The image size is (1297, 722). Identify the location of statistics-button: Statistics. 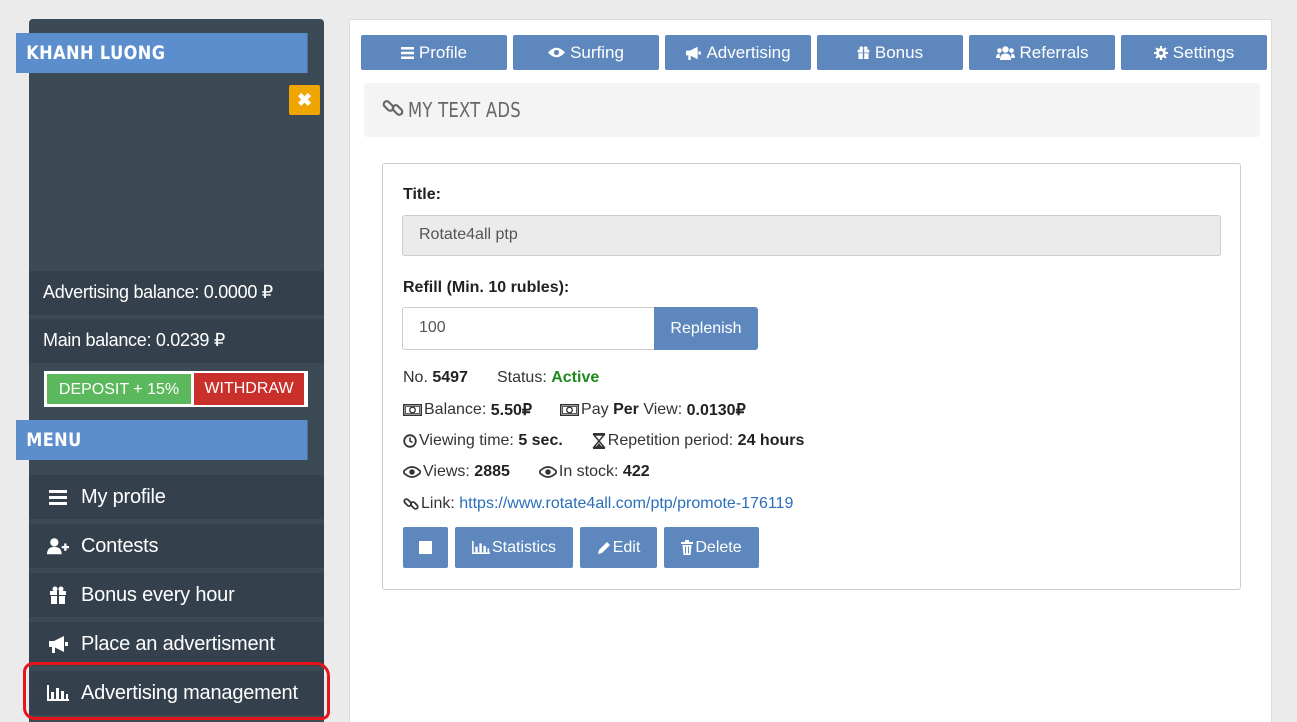
(514, 547).